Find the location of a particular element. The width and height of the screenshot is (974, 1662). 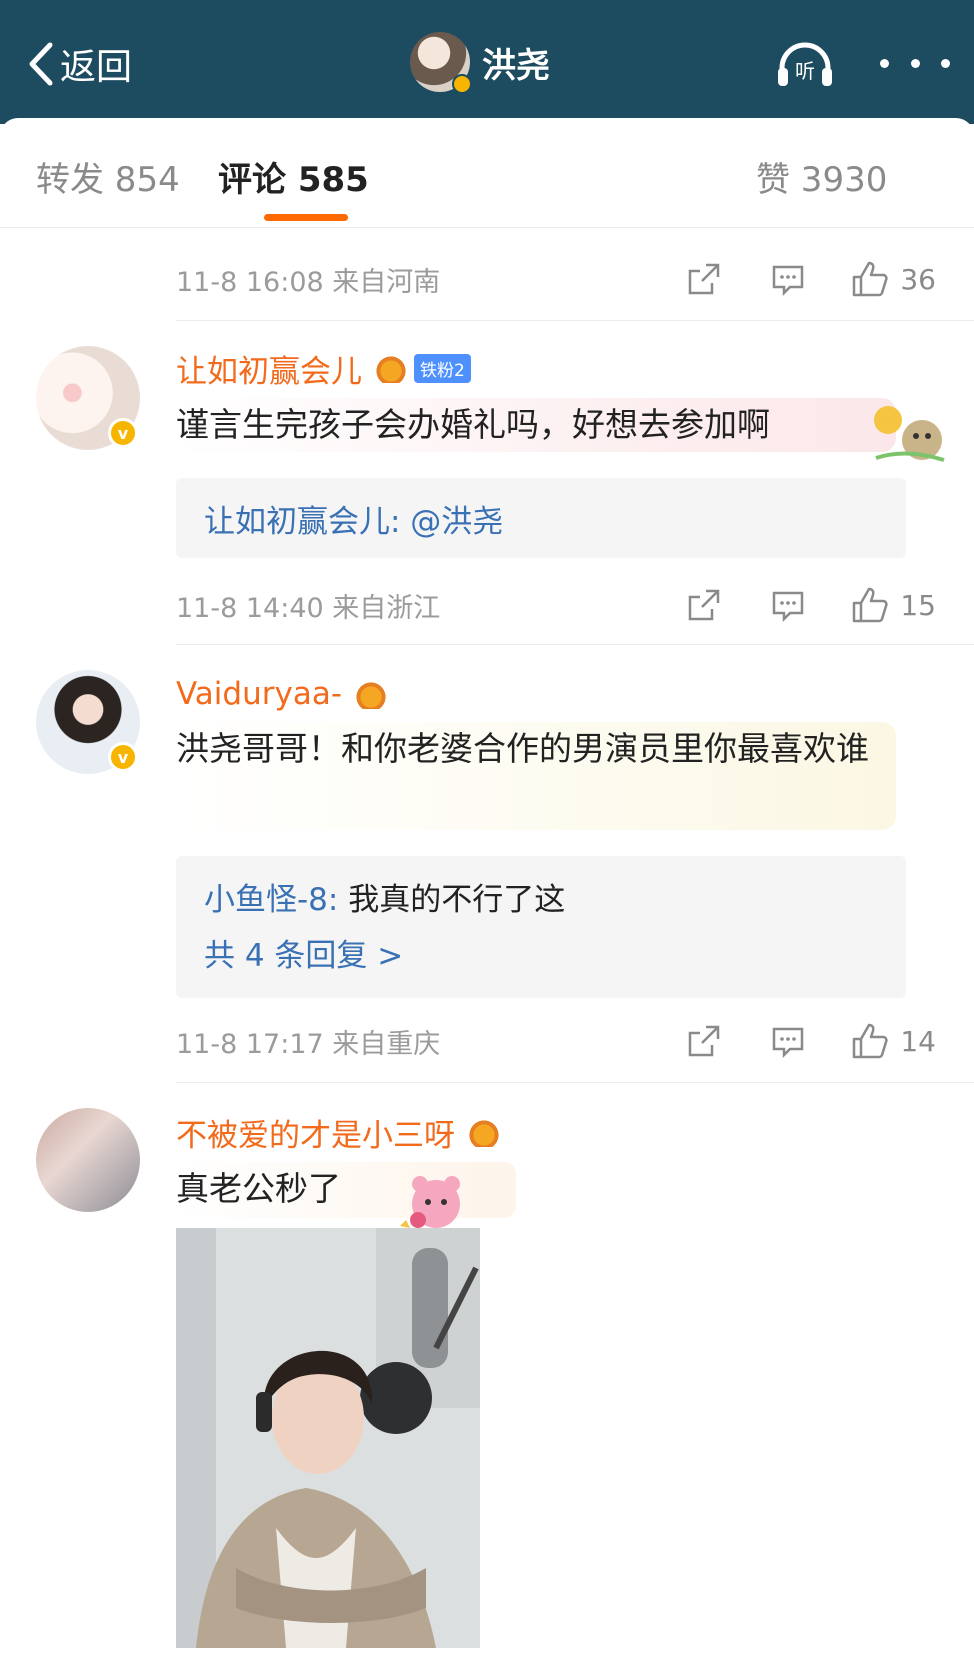

more-options-button is located at coordinates (915, 63).